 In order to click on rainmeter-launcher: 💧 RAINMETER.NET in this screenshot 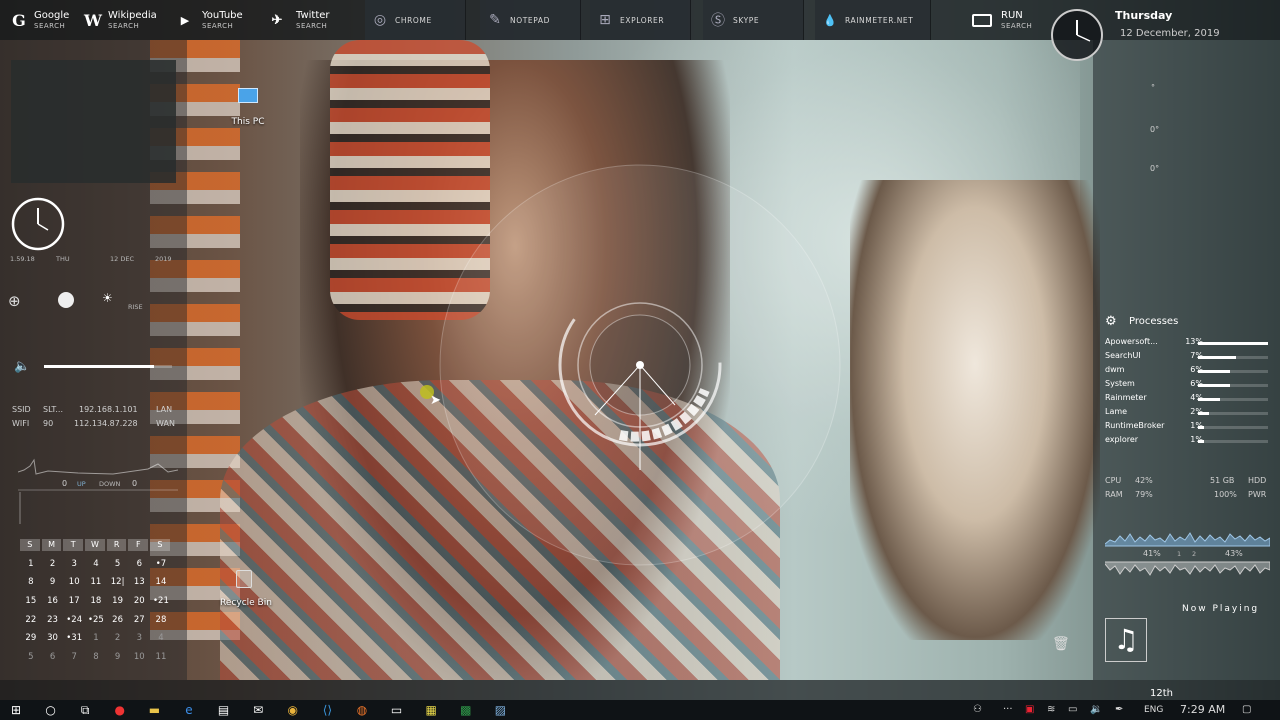, I will do `click(873, 20)`.